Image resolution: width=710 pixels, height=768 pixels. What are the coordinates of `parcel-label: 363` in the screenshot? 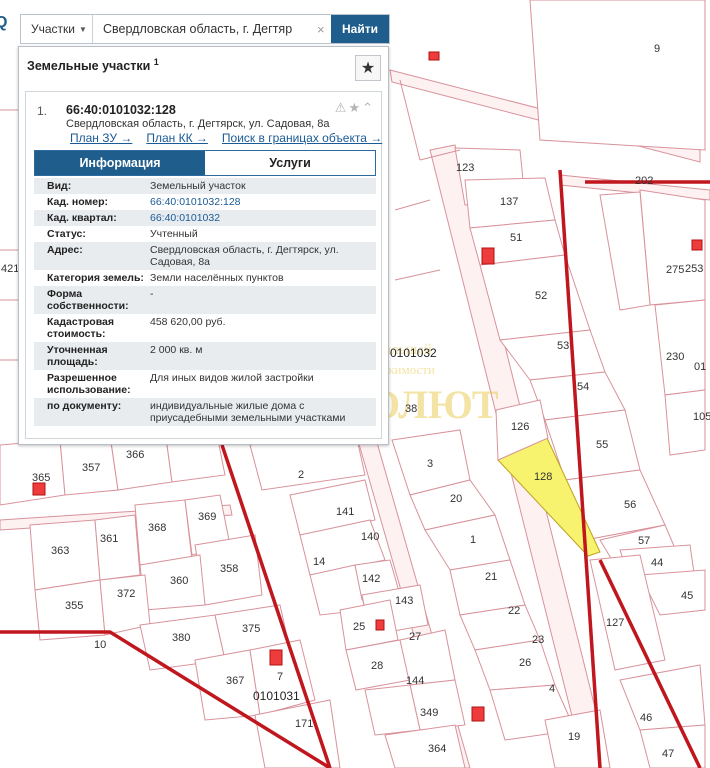 It's located at (60, 551).